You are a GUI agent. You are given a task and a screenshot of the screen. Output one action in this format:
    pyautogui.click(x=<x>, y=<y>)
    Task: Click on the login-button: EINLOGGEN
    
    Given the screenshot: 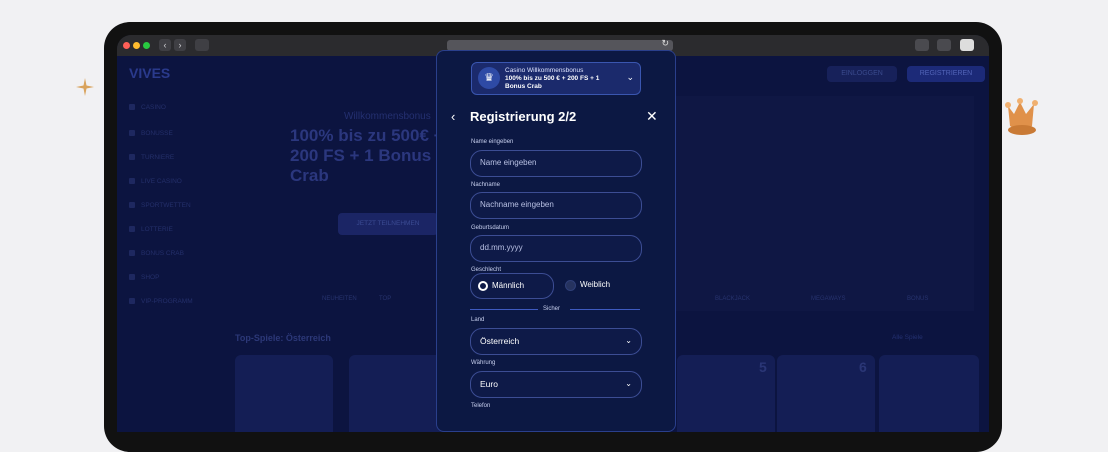 What is the action you would take?
    pyautogui.click(x=862, y=74)
    